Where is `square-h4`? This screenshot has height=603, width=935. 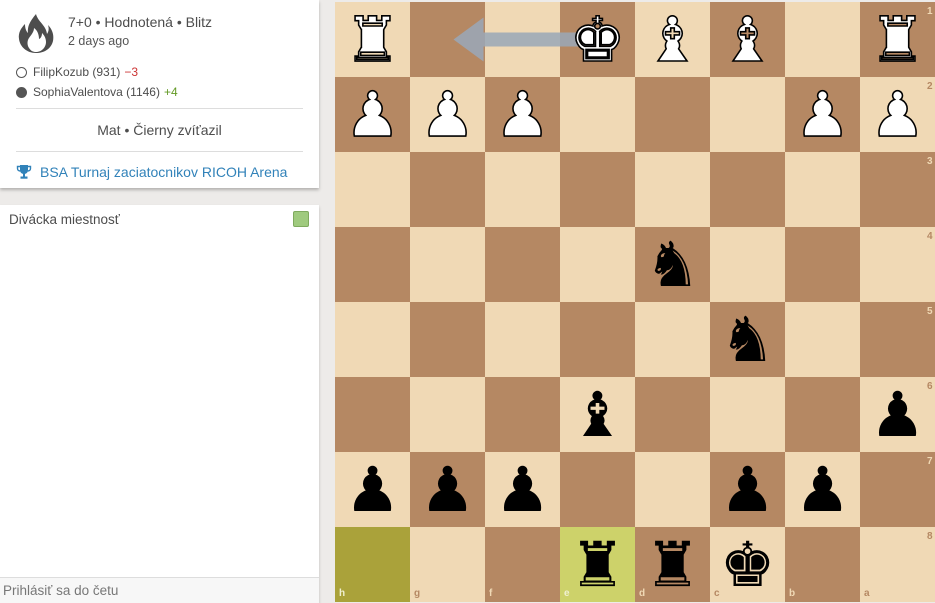 square-h4 is located at coordinates (372, 264).